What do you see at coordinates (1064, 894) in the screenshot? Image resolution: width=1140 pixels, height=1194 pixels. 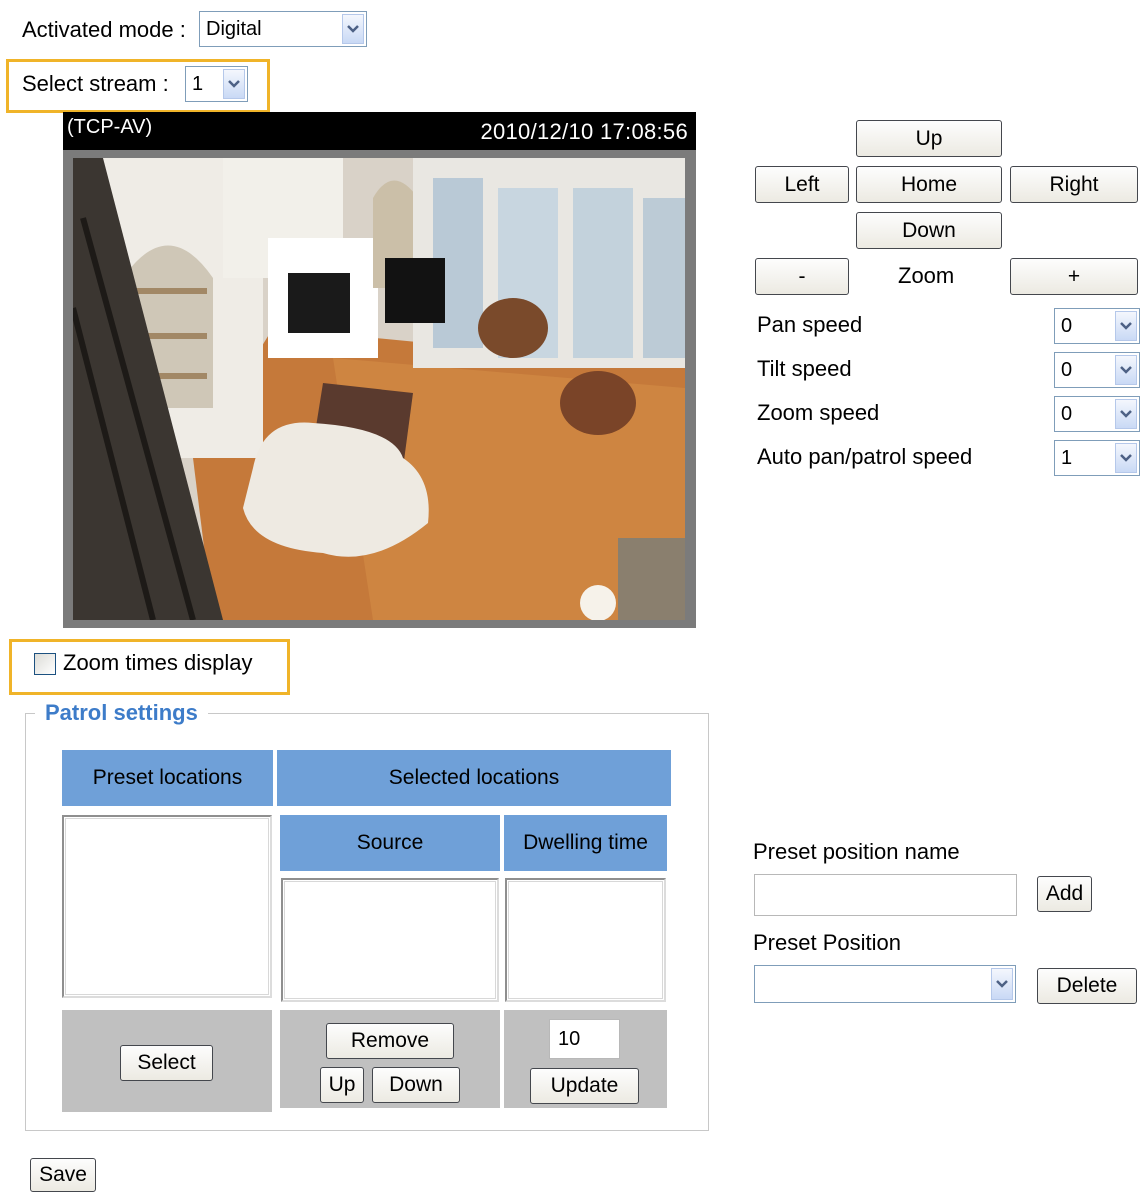 I see `add-preset-button: Add` at bounding box center [1064, 894].